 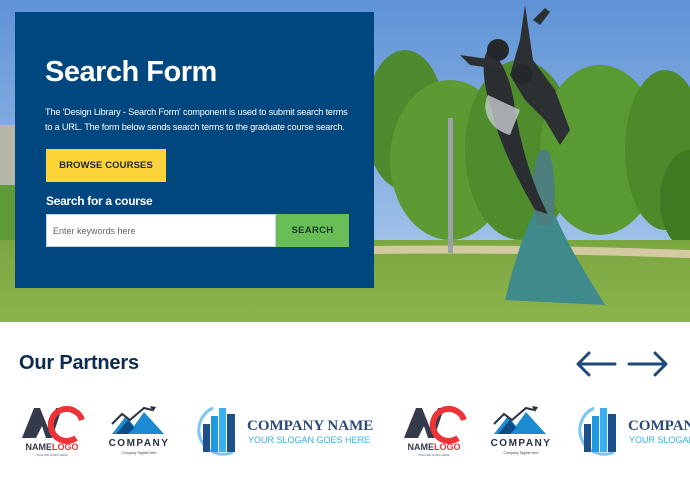 What do you see at coordinates (106, 165) in the screenshot?
I see `browse-courses-button: BROWSE COURSES` at bounding box center [106, 165].